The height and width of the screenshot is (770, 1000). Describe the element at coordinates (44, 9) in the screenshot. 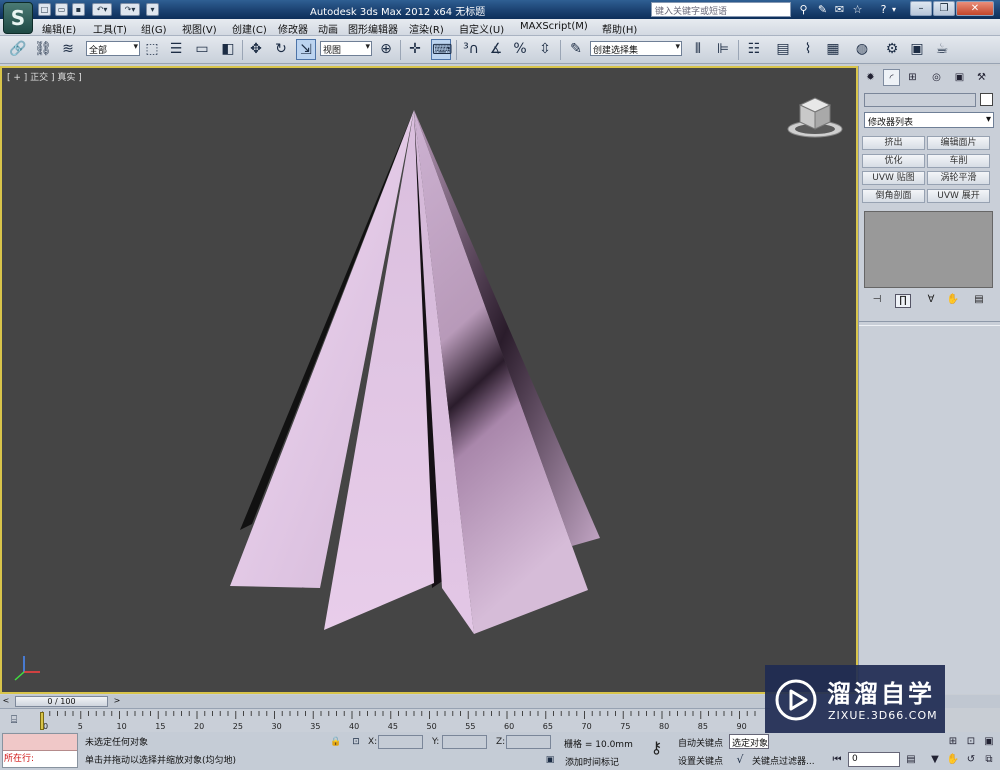

I see `new-file-icon: □` at that location.